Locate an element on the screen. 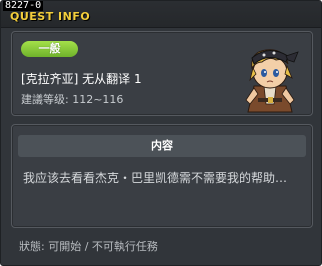 The height and width of the screenshot is (266, 322). quest-category-badge: 一般 is located at coordinates (49, 49).